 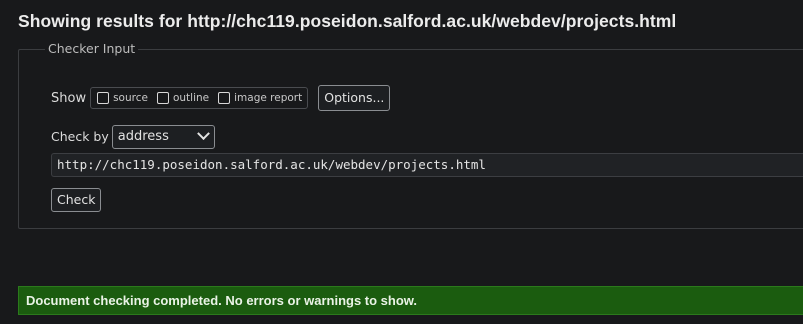 I want to click on check-by-row: Check by address, so click(x=133, y=136).